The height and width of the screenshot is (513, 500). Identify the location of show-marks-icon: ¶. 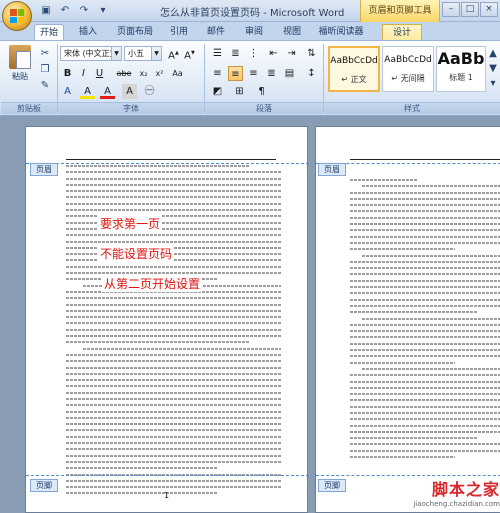
(261, 91).